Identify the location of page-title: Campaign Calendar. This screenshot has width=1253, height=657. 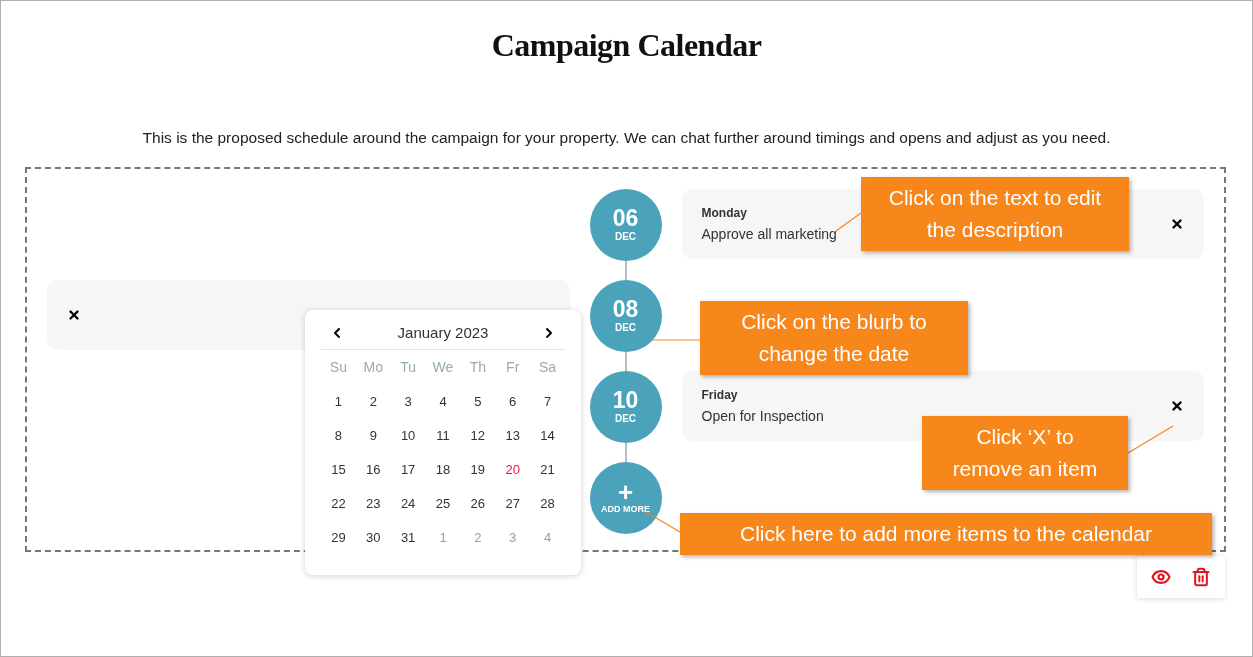
(626, 45).